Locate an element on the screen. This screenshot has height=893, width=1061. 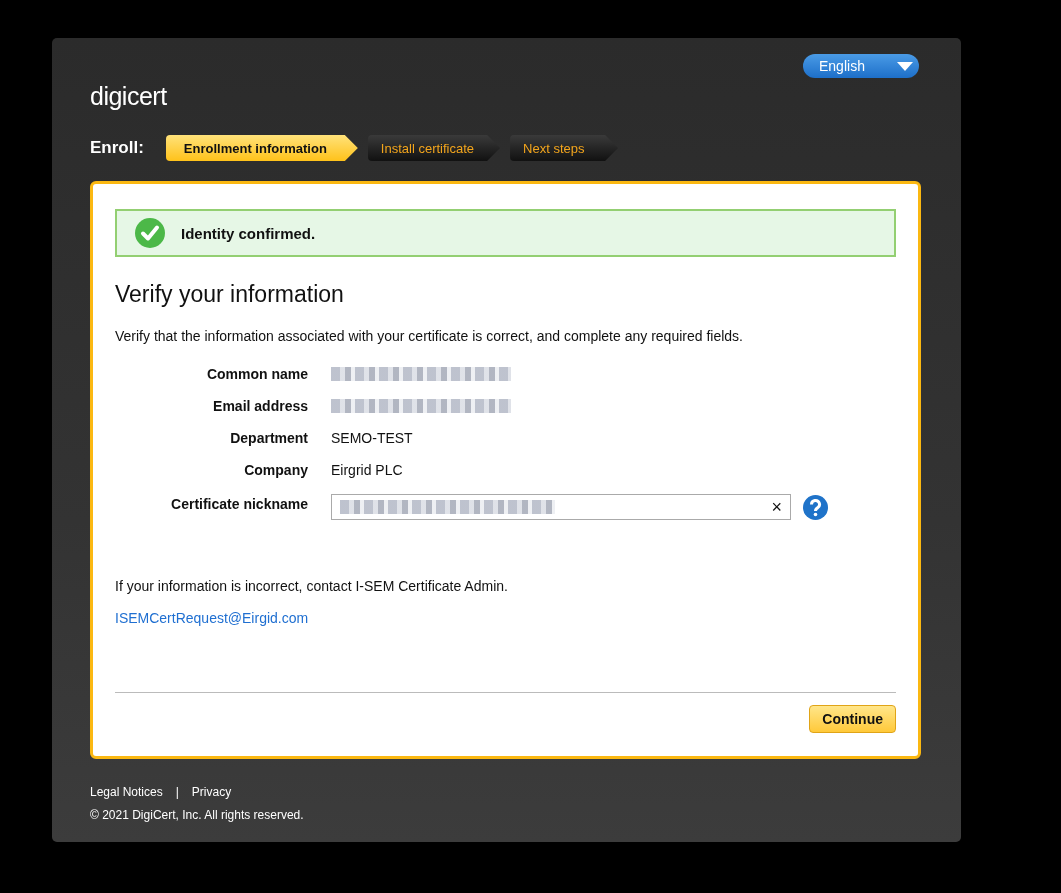
footer-link: Privacy is located at coordinates (211, 792).